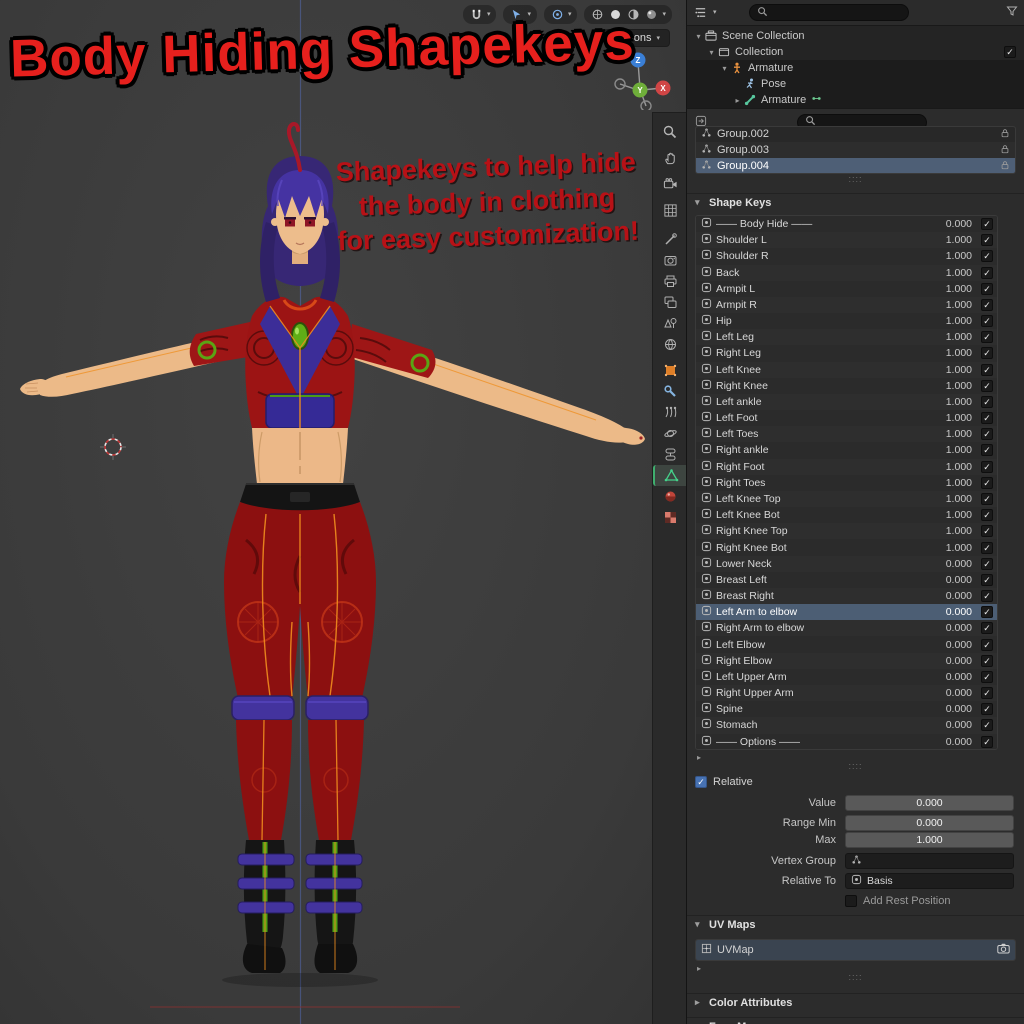 This screenshot has width=1024, height=1024. What do you see at coordinates (846, 693) in the screenshot?
I see `shape-key-row: Right Upper Arm 0.000 ✓` at bounding box center [846, 693].